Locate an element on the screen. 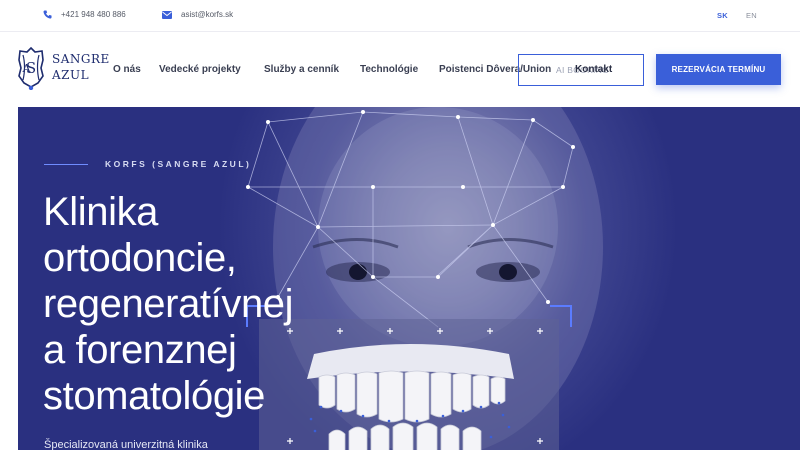  headline-line: regeneratívnej is located at coordinates (168, 304).